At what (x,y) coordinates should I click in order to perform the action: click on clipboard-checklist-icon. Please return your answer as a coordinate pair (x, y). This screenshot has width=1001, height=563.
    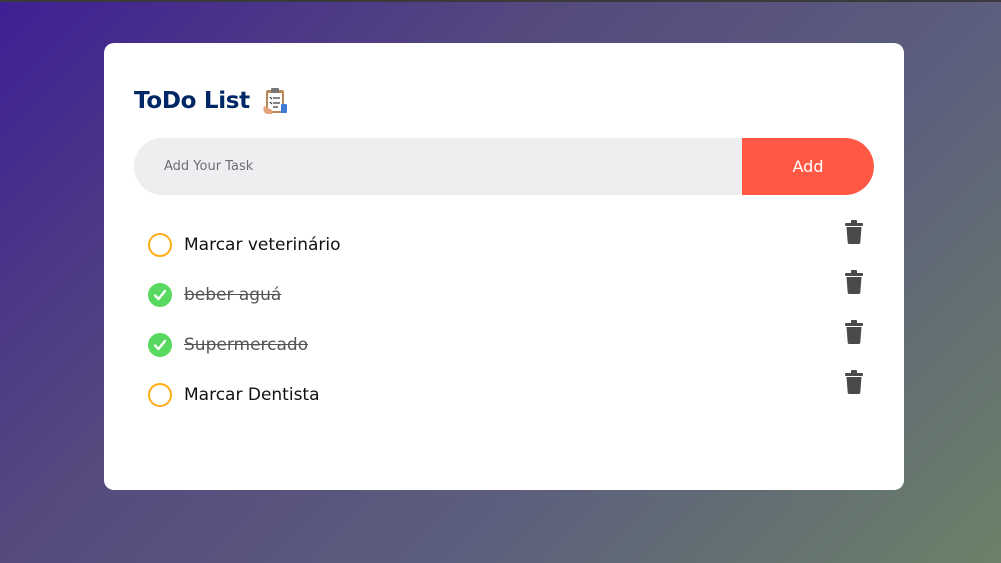
    Looking at the image, I should click on (275, 101).